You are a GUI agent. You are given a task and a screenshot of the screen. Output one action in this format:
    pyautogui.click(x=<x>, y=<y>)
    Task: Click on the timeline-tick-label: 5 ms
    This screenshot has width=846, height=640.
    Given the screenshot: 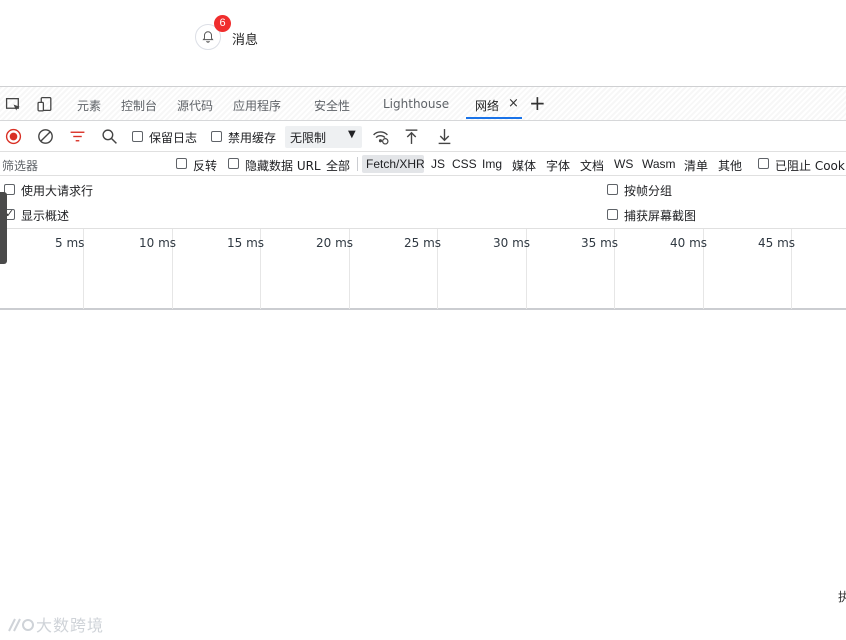 What is the action you would take?
    pyautogui.click(x=70, y=243)
    